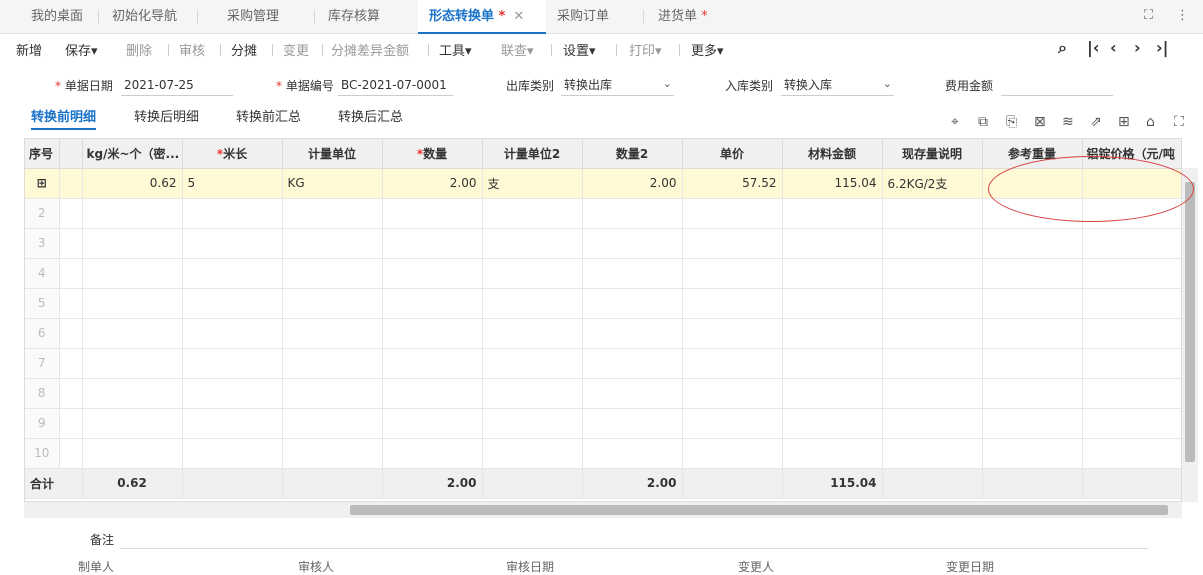 The width and height of the screenshot is (1203, 575). Describe the element at coordinates (139, 49) in the screenshot. I see `delete-button: 删除` at that location.